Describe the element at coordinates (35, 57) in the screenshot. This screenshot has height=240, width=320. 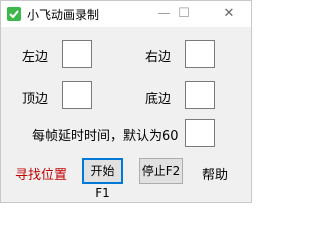
I see `left-label: 左边` at that location.